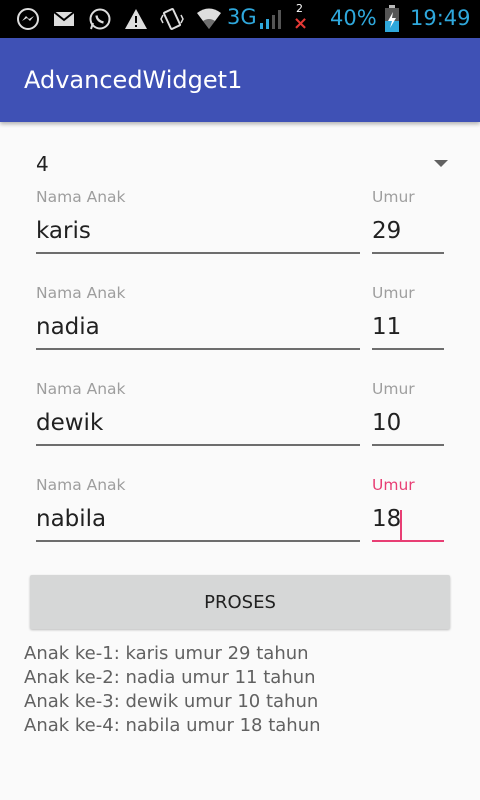  Describe the element at coordinates (172, 725) in the screenshot. I see `result-line: Anak ke-4: nabila umur 18 tahun` at that location.